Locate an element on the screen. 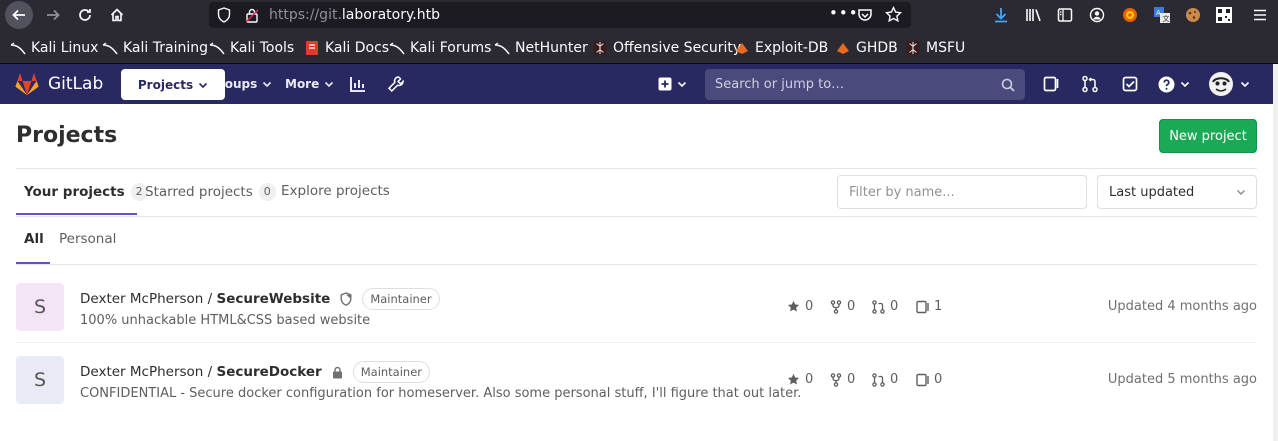  updated-time: Updated 5 months ago is located at coordinates (1182, 379).